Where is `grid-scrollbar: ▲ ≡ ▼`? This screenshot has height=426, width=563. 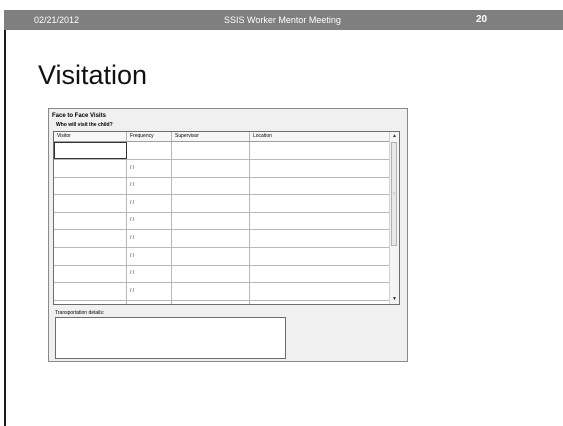 grid-scrollbar: ▲ ≡ ▼ is located at coordinates (394, 218).